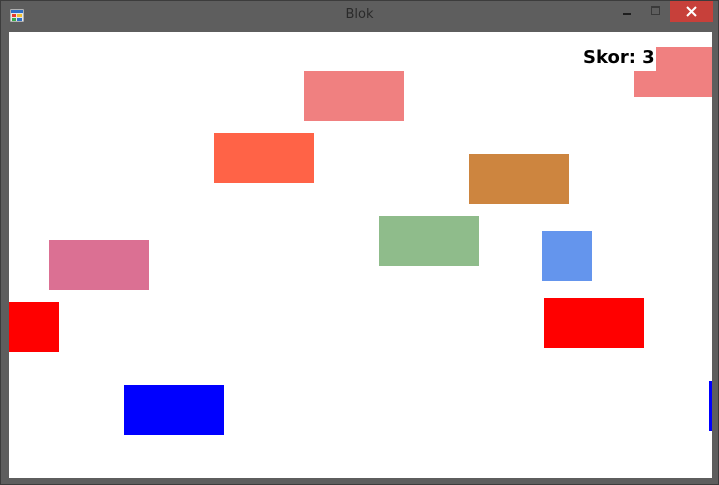  Describe the element at coordinates (619, 58) in the screenshot. I see `score-label: Skor: 3` at that location.